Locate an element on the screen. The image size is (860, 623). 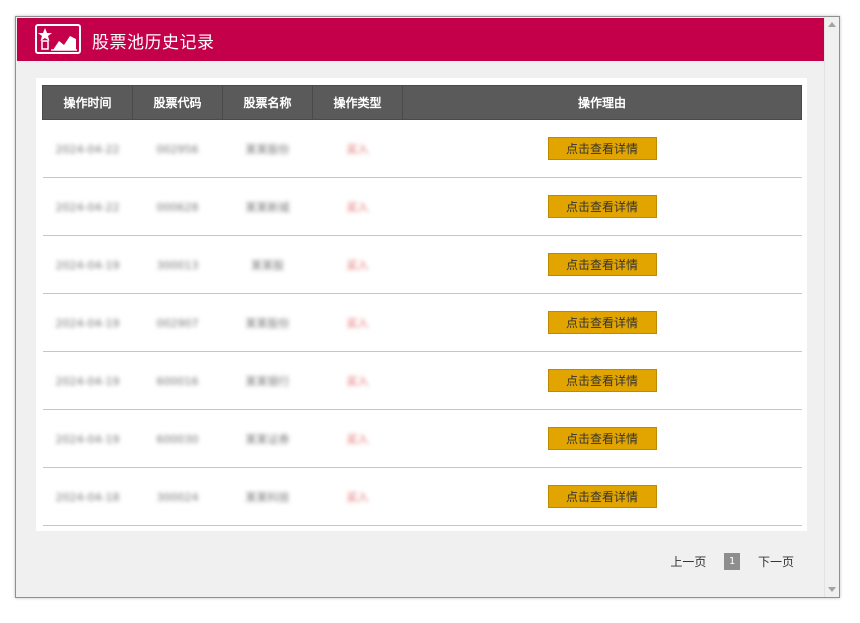
stock-name: 某某股 is located at coordinates (267, 265).